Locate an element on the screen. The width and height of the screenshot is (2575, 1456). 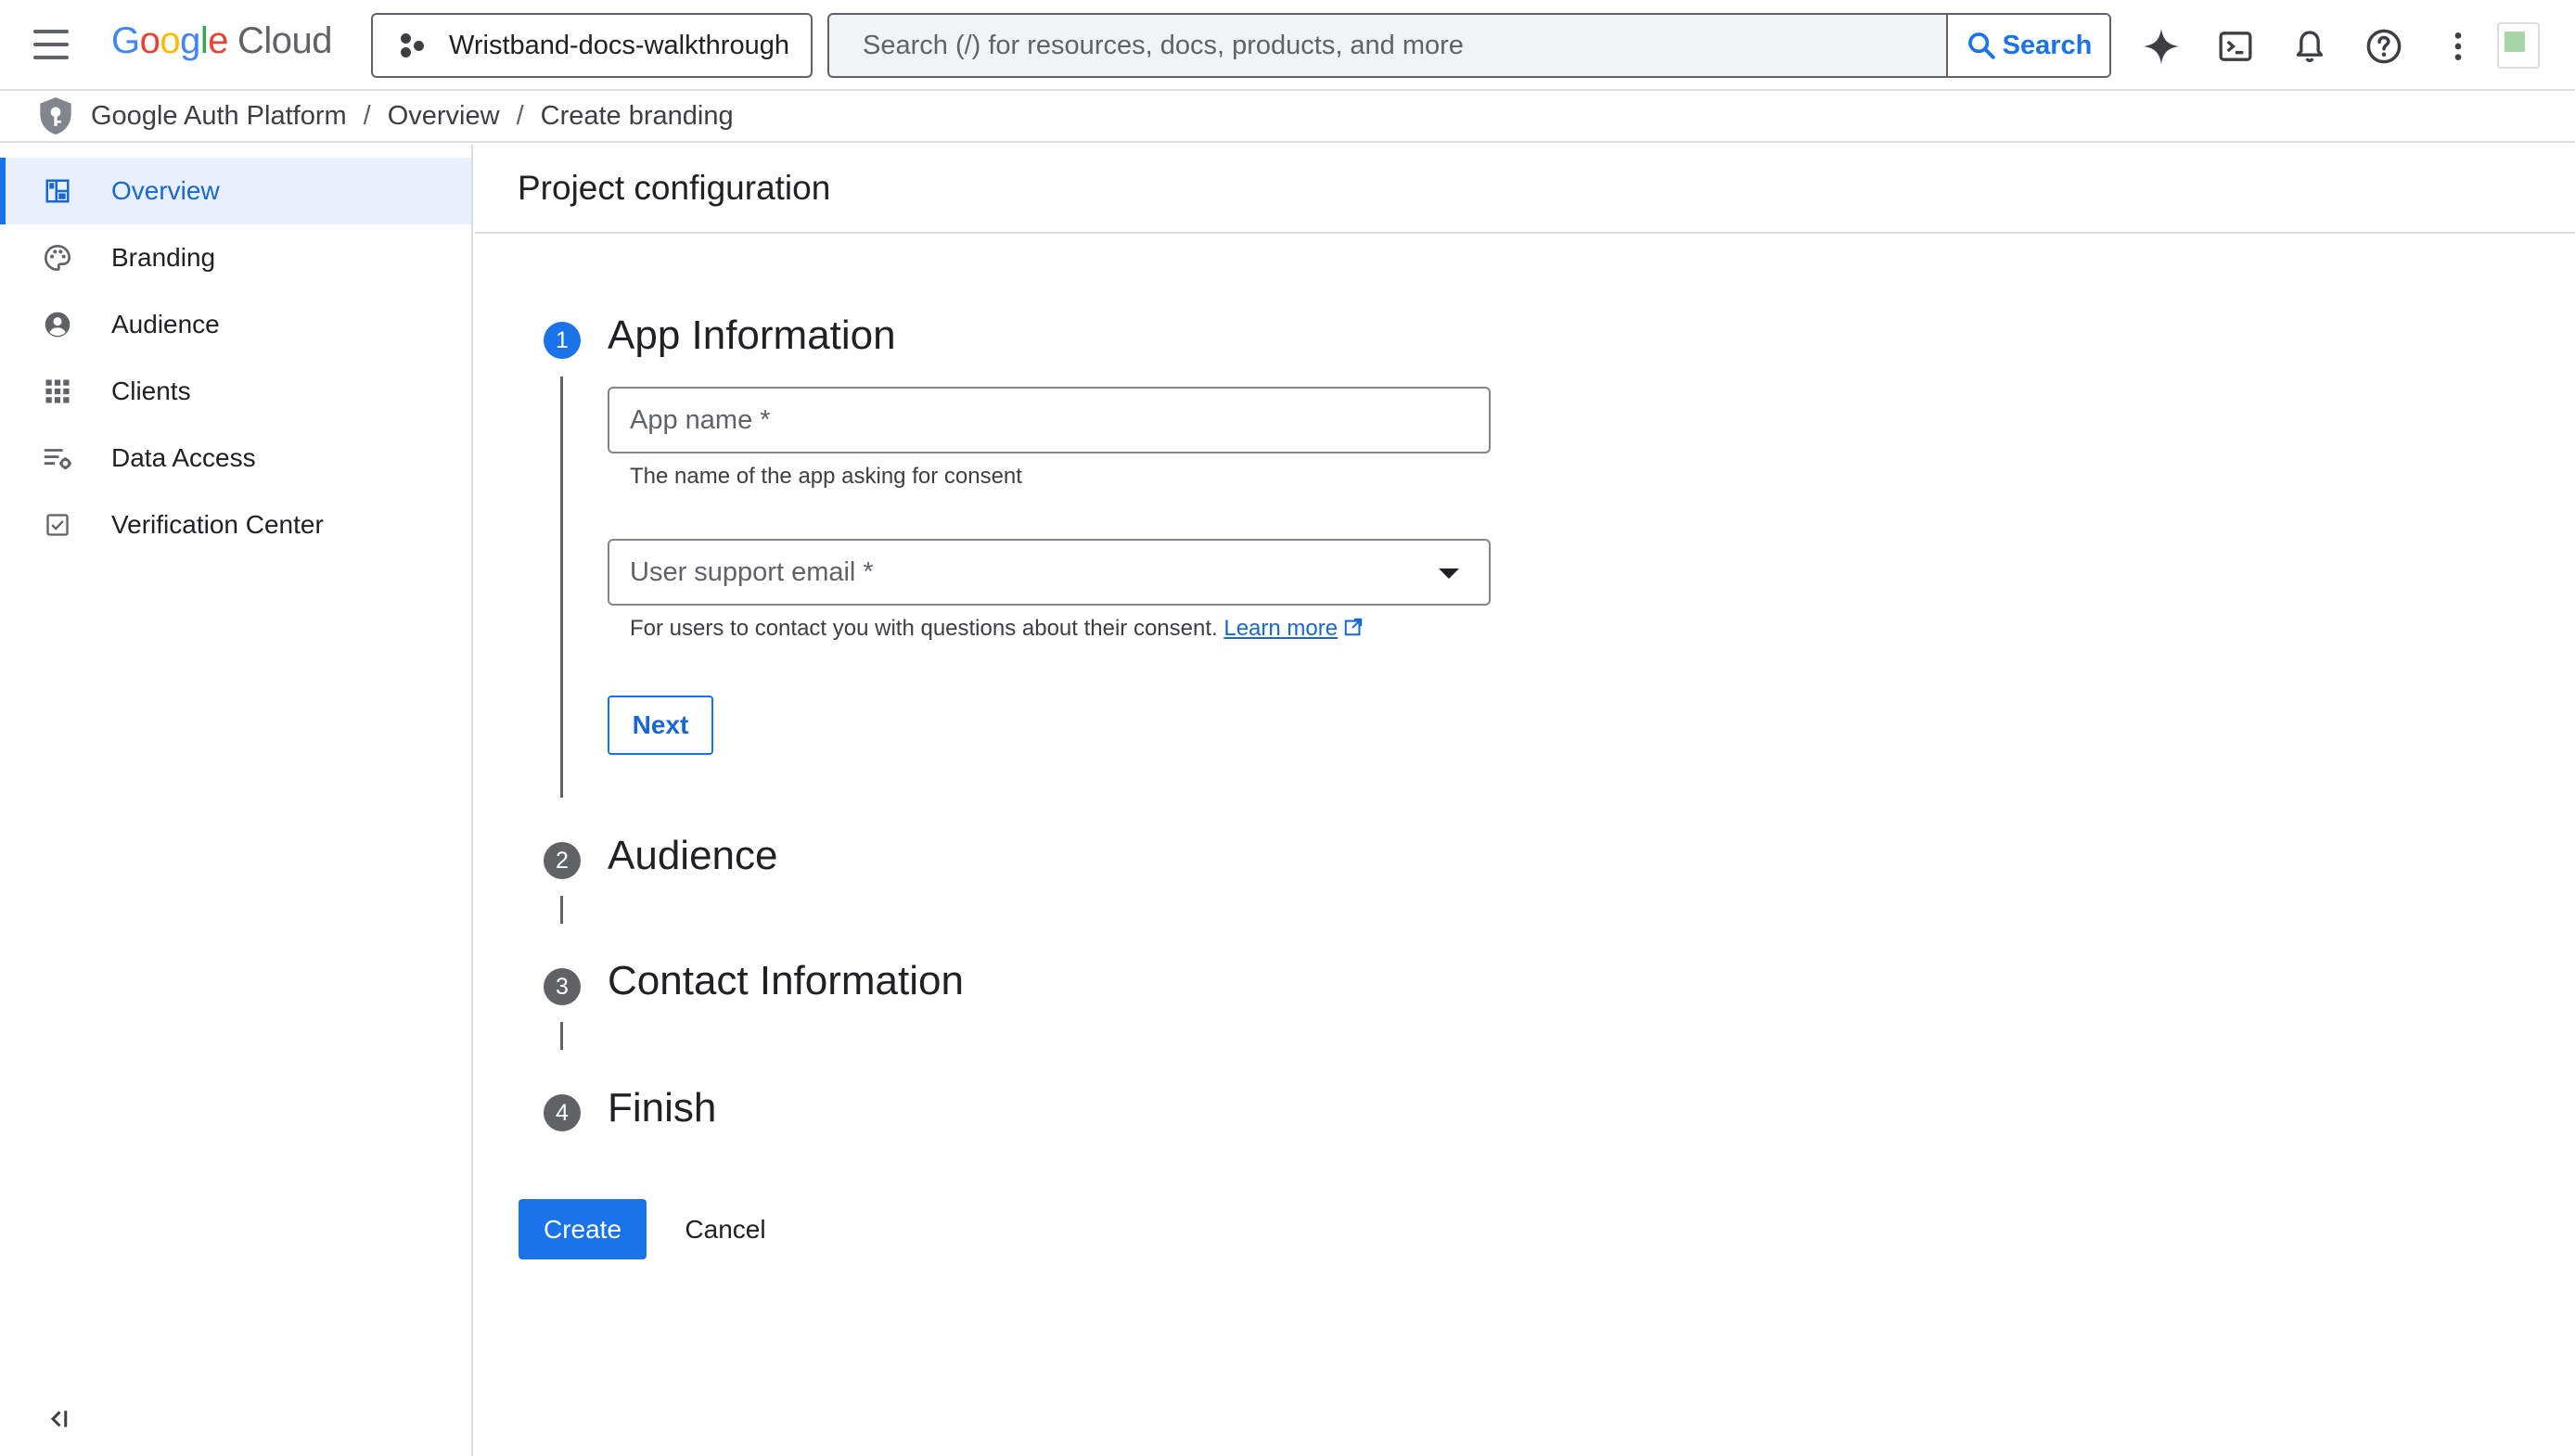
open-in-new-icon is located at coordinates (1353, 627).